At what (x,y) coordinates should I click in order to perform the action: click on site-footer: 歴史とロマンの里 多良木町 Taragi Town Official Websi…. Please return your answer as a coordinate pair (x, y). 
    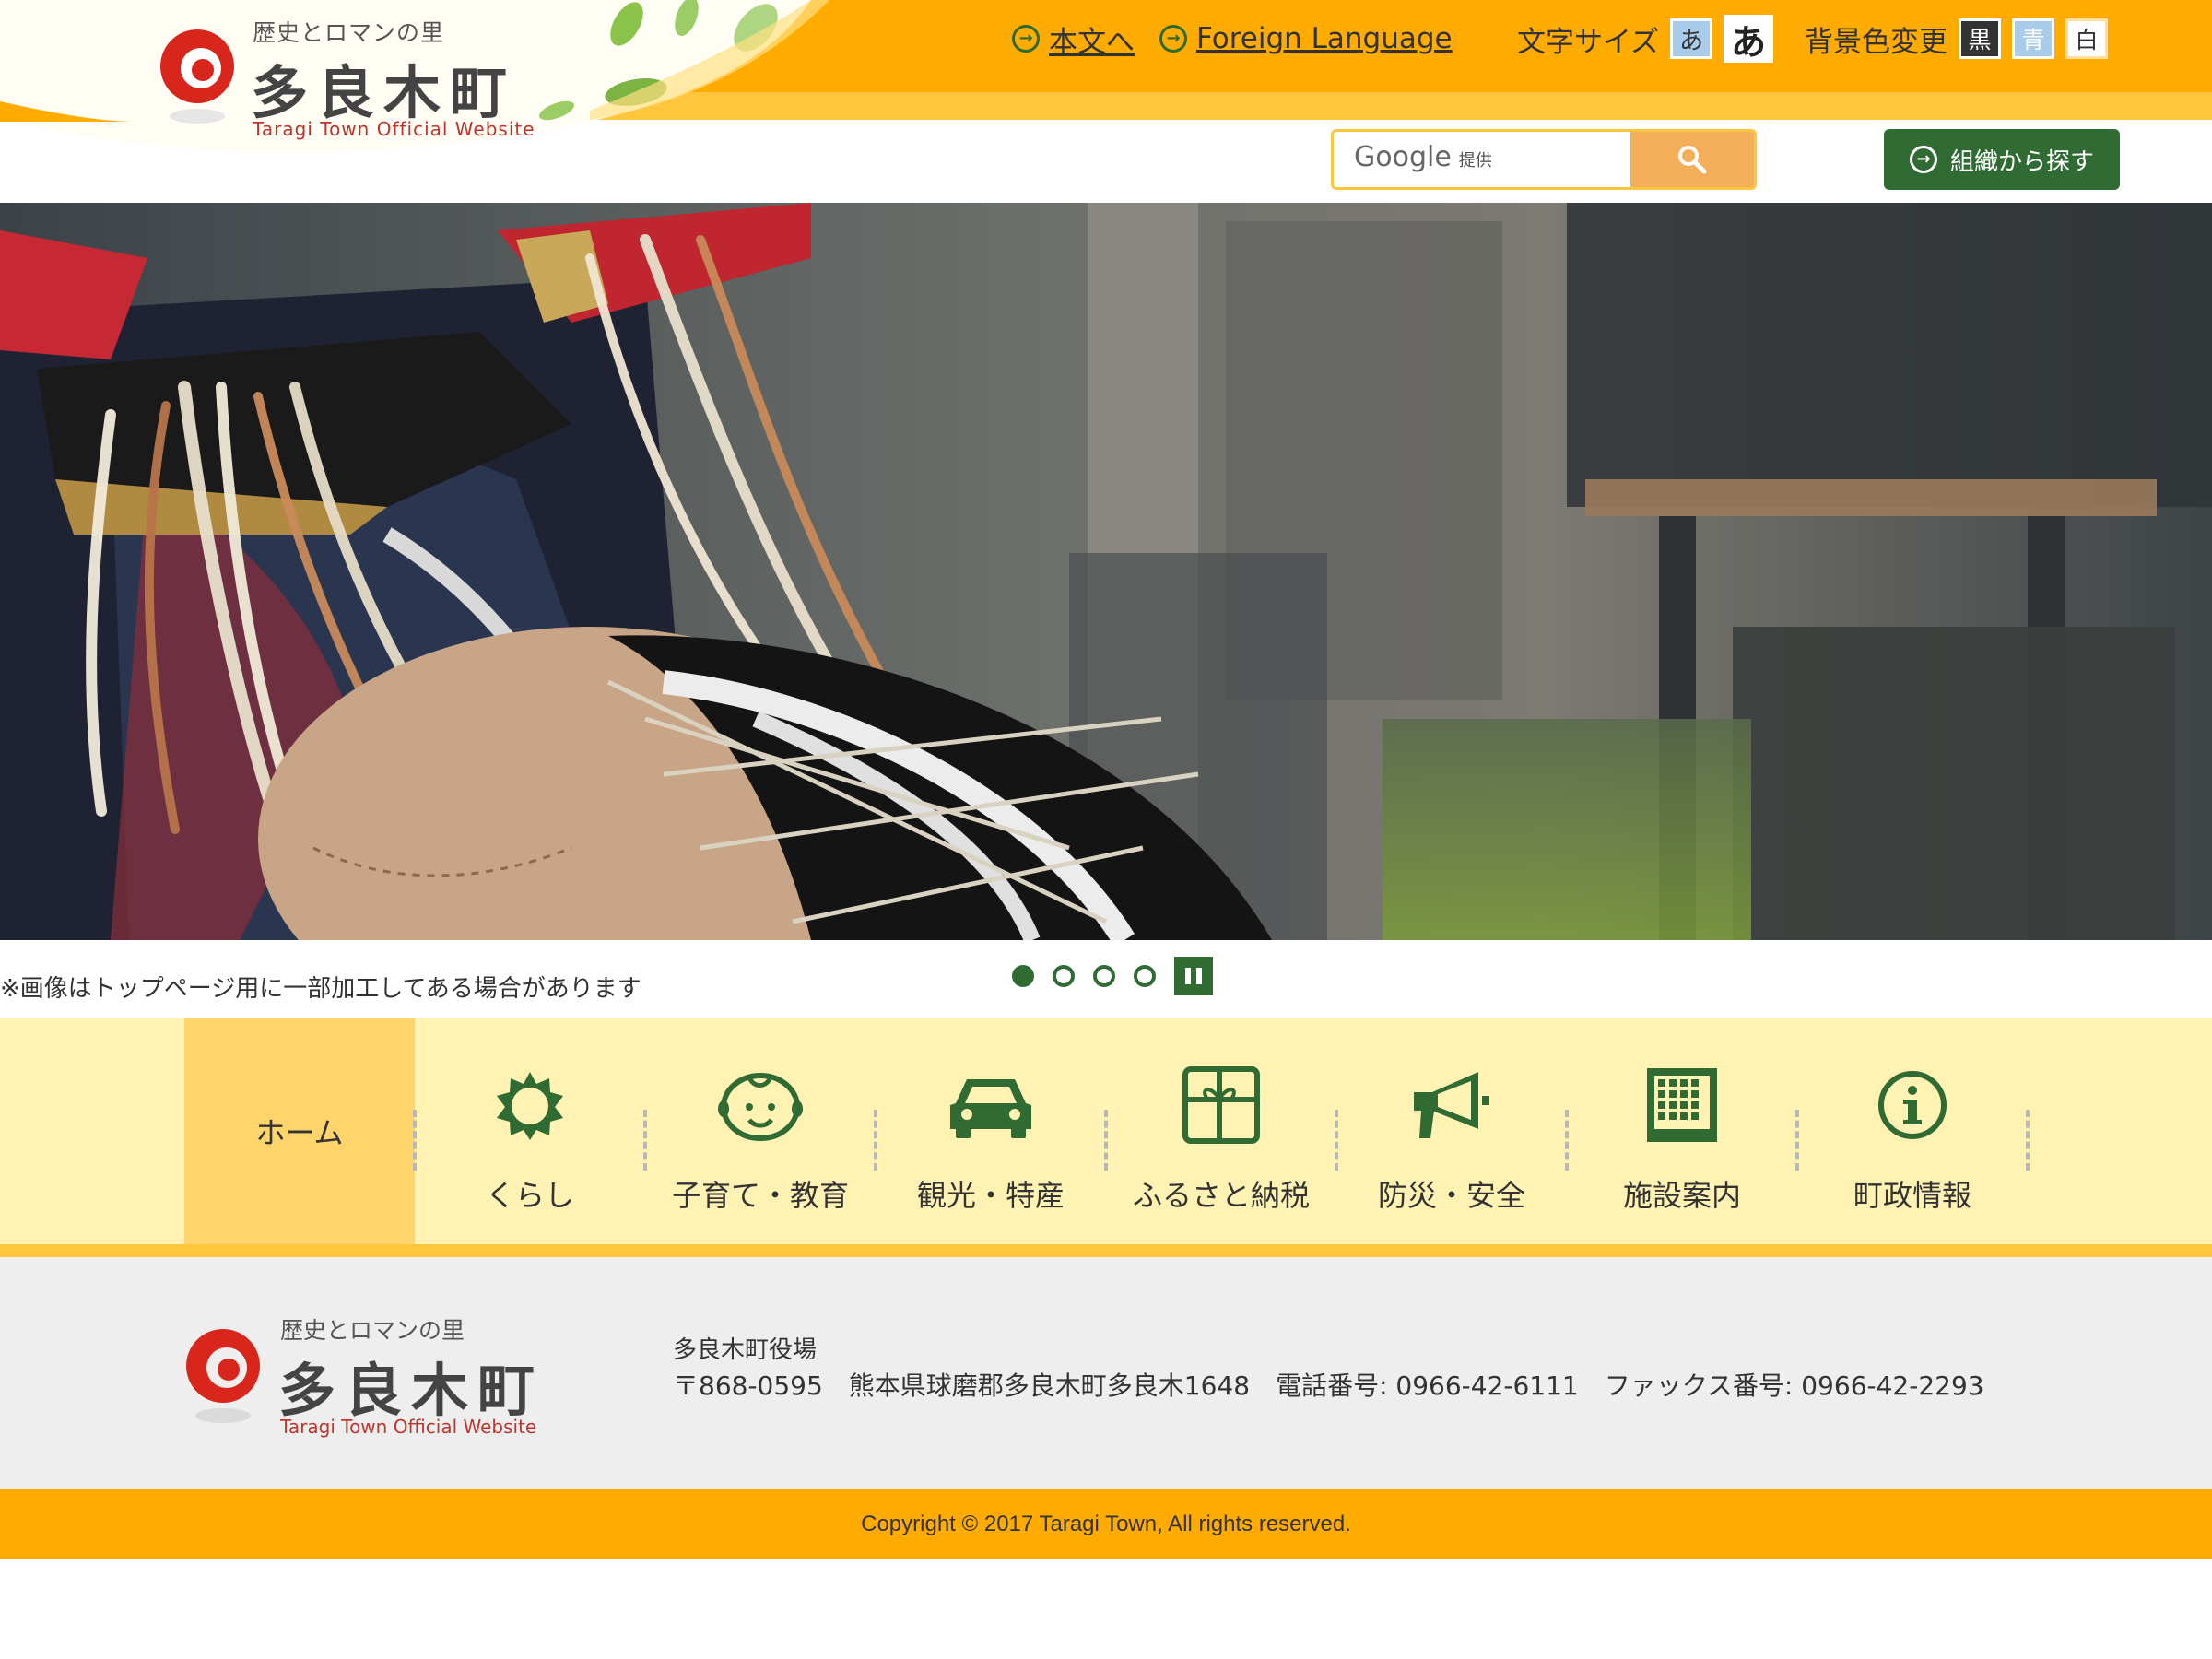
    Looking at the image, I should click on (1106, 1373).